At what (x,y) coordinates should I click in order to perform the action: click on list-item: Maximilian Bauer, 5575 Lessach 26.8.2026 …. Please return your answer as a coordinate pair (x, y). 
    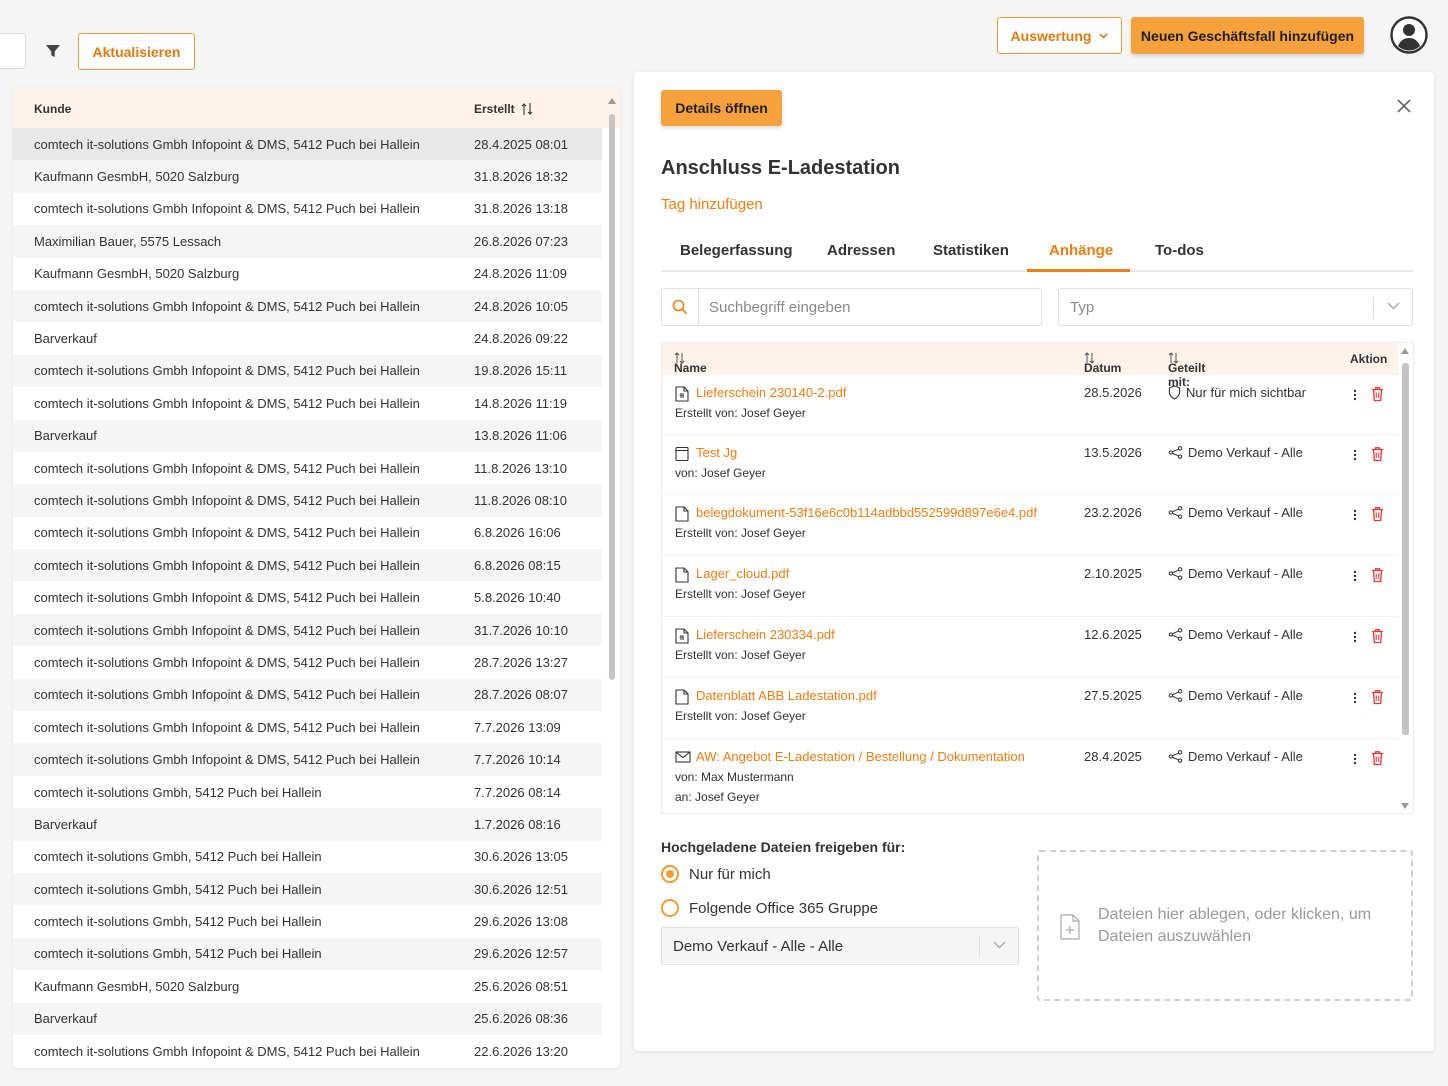
    Looking at the image, I should click on (307, 241).